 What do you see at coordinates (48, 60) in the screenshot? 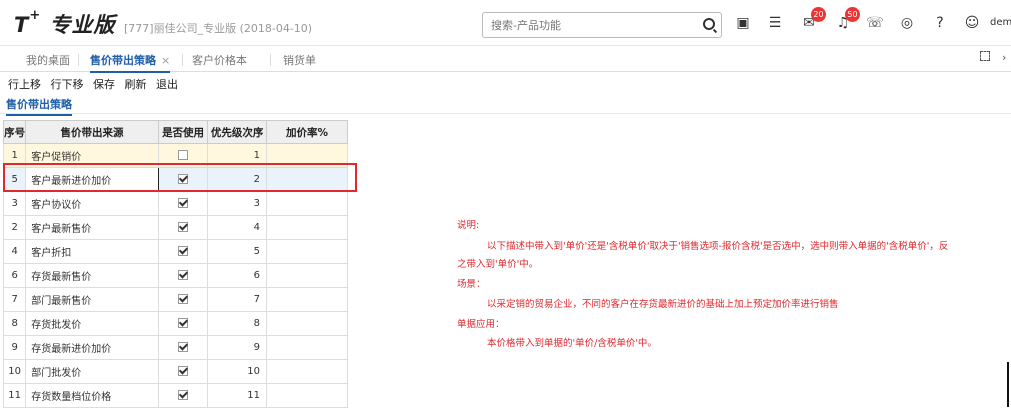
I see `tab-desktop: 我的桌面` at bounding box center [48, 60].